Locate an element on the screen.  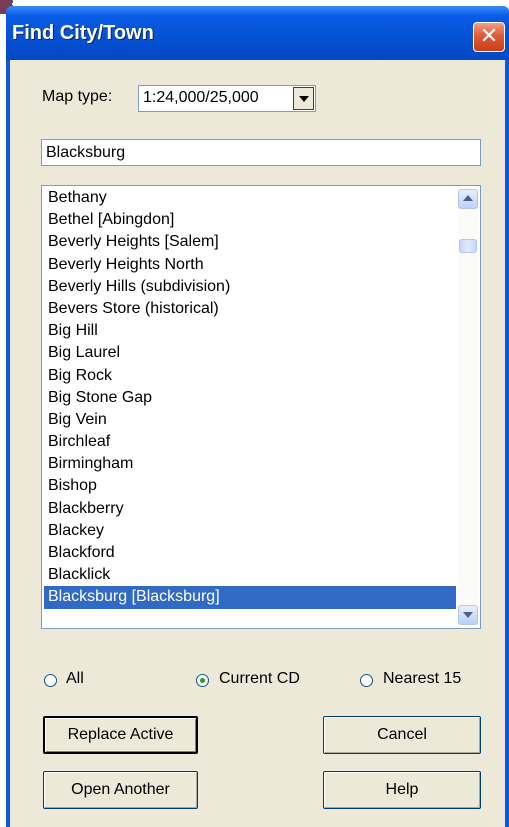
dialog-title: Find City/Town is located at coordinates (83, 33).